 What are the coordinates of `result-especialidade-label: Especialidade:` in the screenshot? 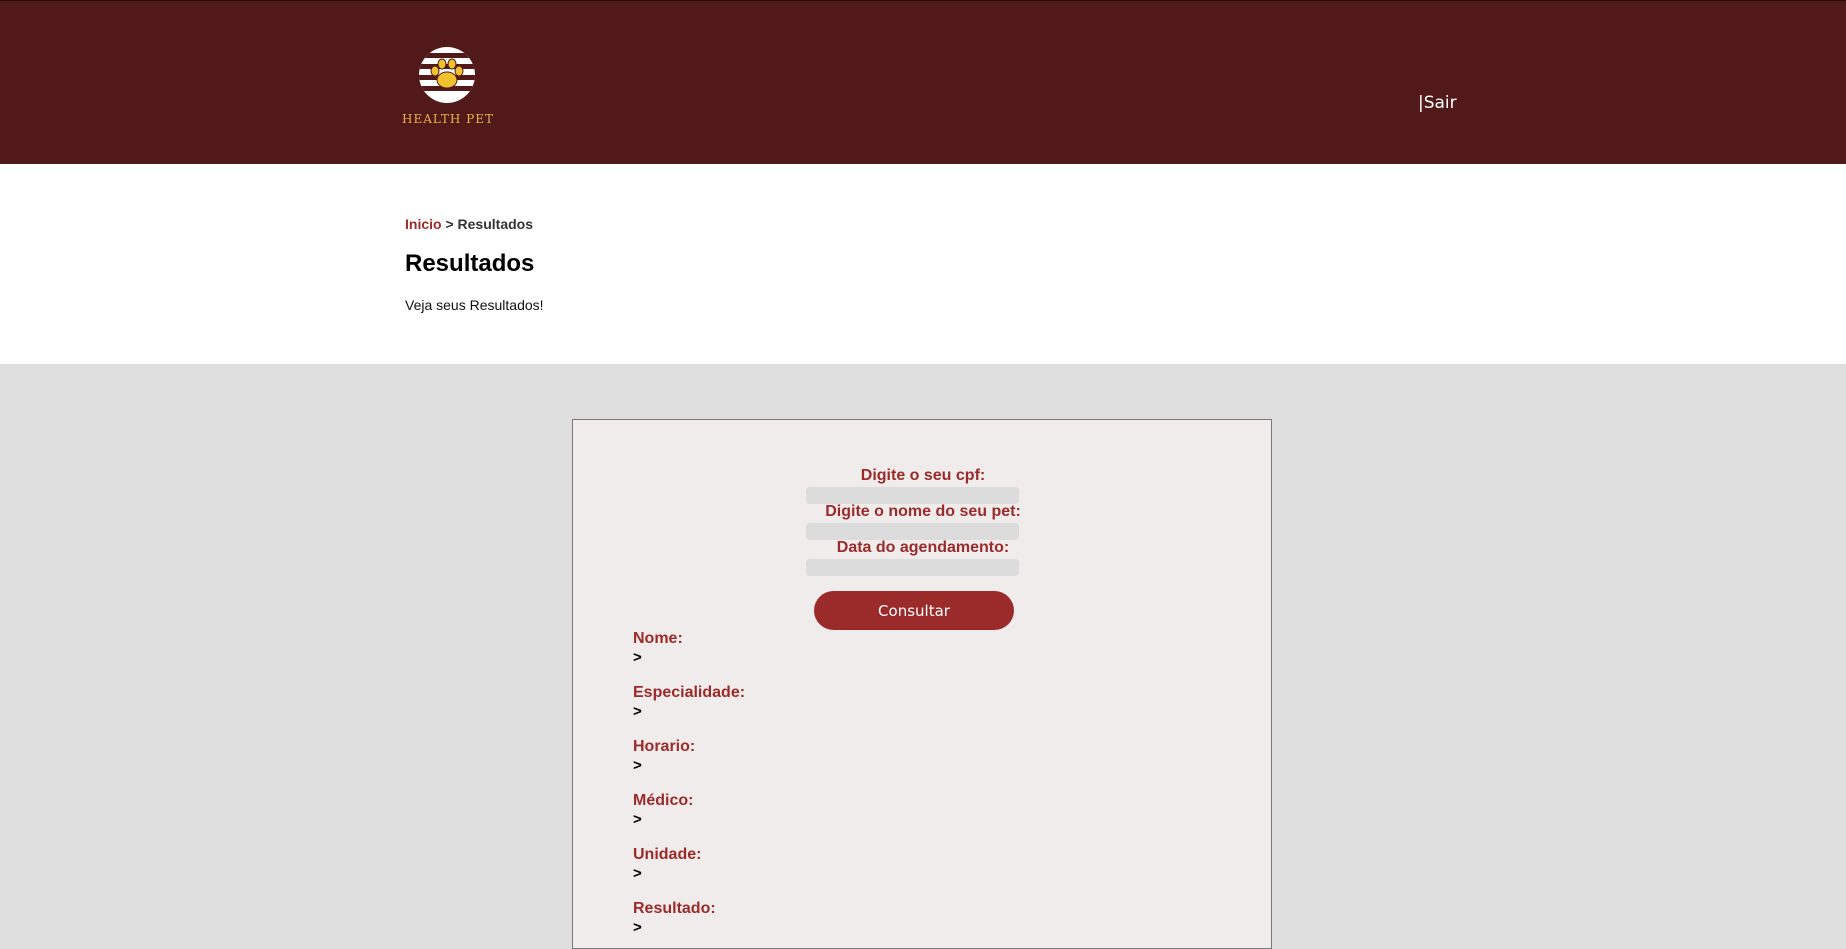 It's located at (689, 692).